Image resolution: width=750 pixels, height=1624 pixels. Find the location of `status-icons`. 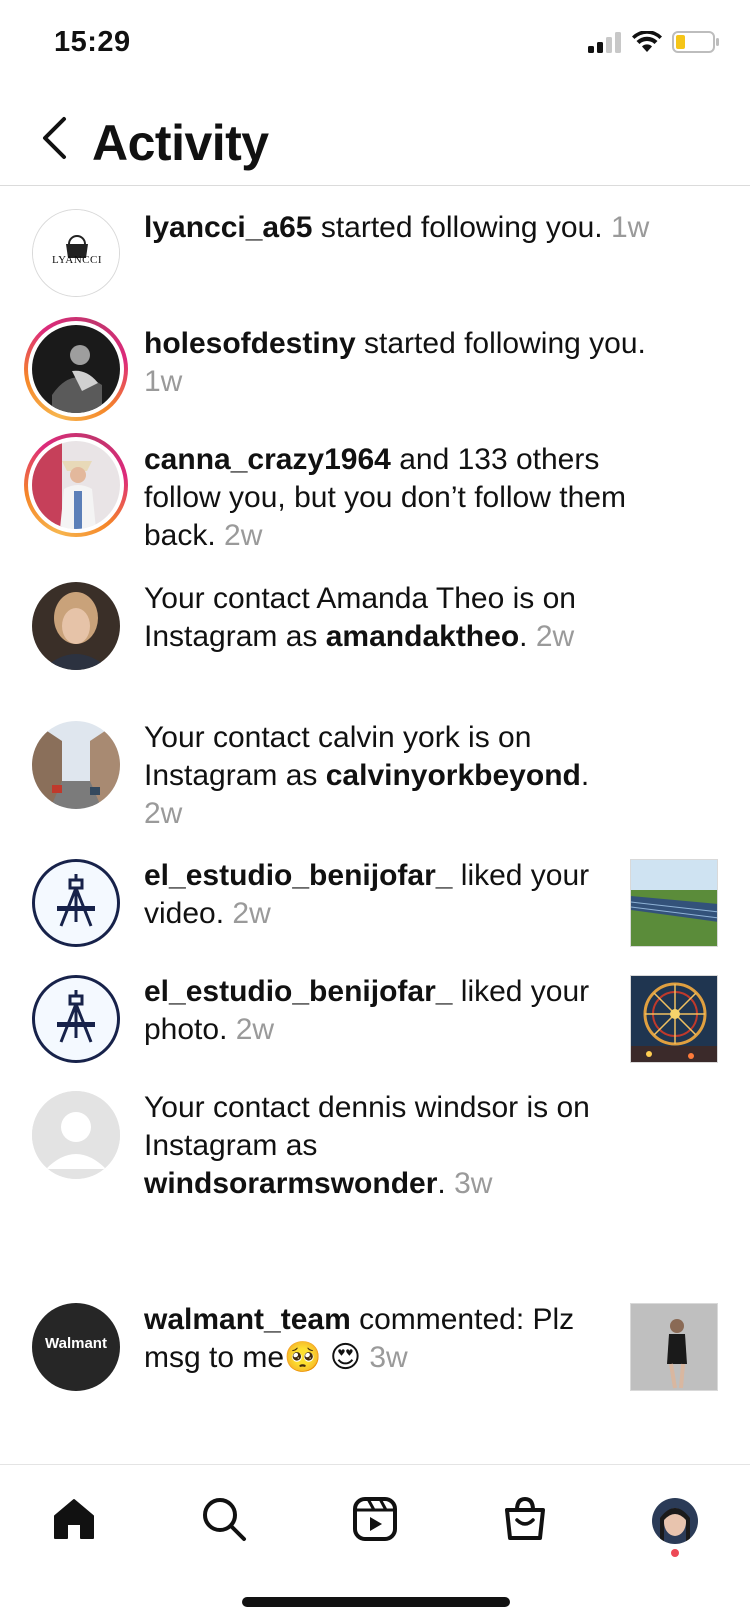

status-icons is located at coordinates (654, 44).